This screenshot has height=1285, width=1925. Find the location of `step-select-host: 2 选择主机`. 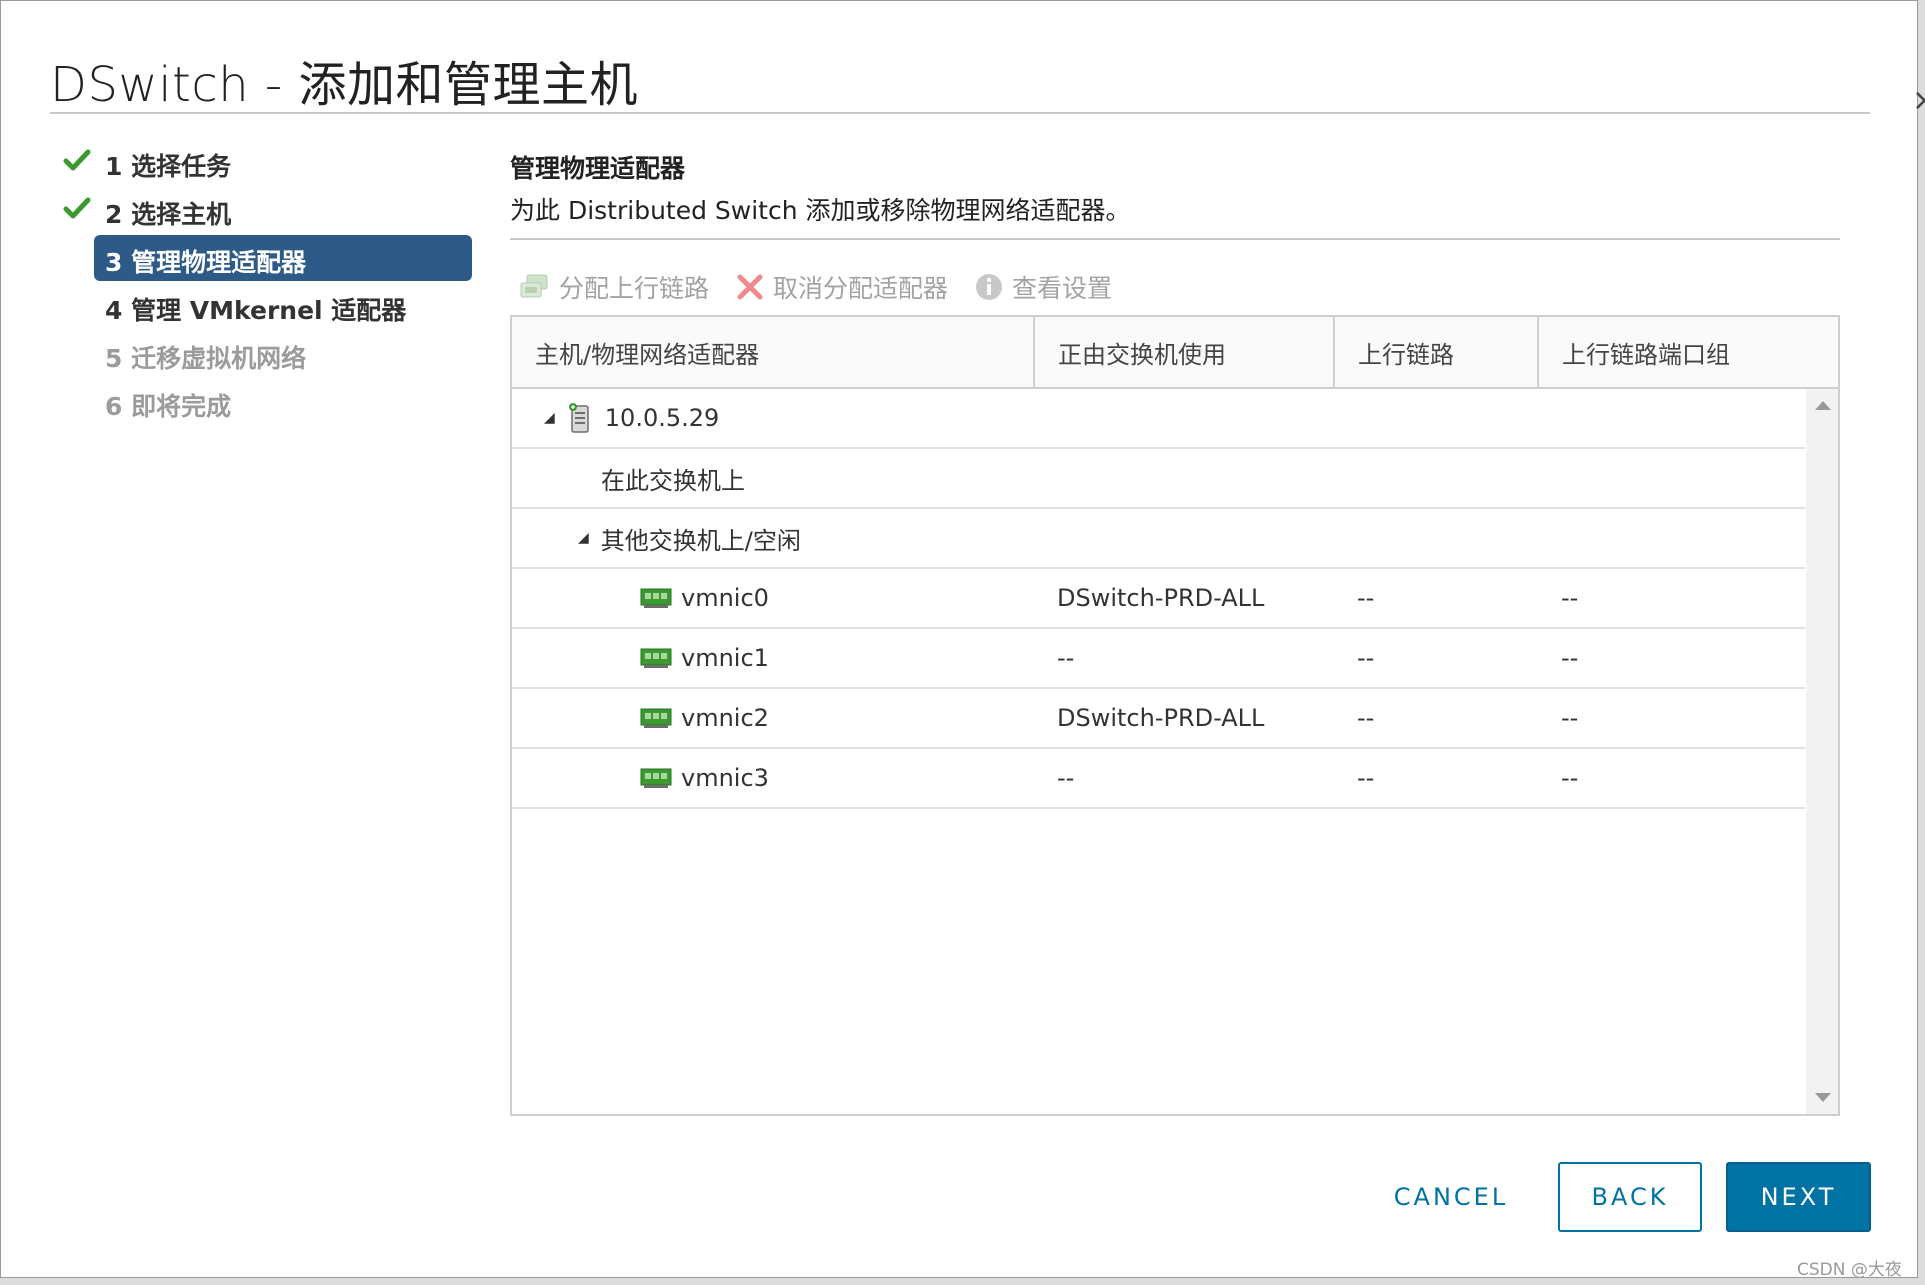

step-select-host: 2 选择主机 is located at coordinates (268, 209).